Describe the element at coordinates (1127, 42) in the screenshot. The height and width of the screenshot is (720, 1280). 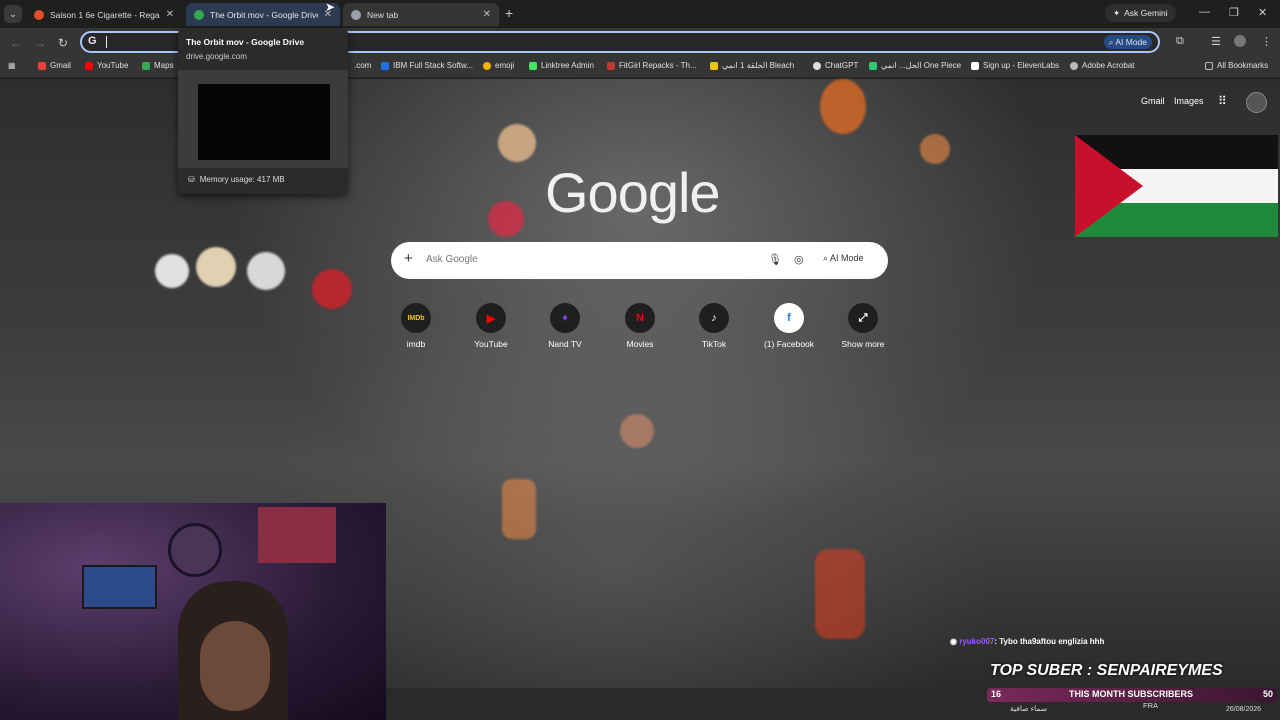
I see `omnibox-ai-mode-button: ⌕ AI Mode` at that location.